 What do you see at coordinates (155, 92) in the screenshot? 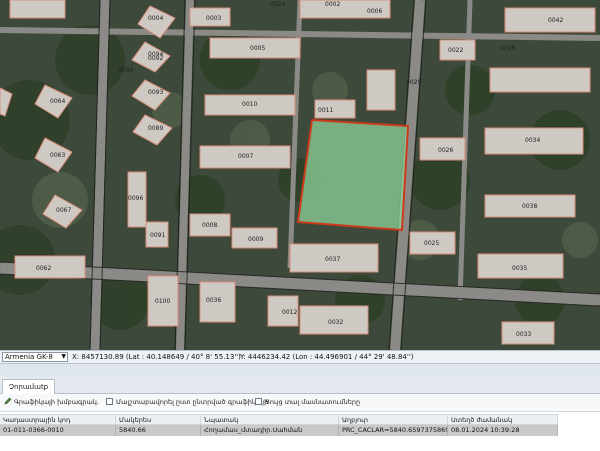
I see `parcel-label: 0093` at bounding box center [155, 92].